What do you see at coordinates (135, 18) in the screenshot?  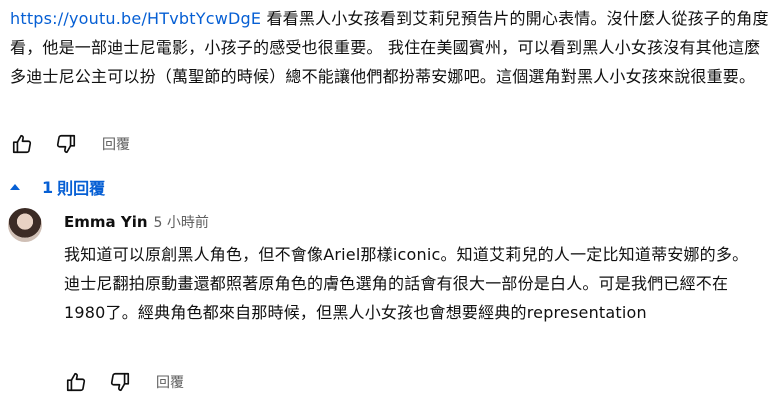 I see `comment-link: https://youtu.be/HTvbtYcwDgE` at bounding box center [135, 18].